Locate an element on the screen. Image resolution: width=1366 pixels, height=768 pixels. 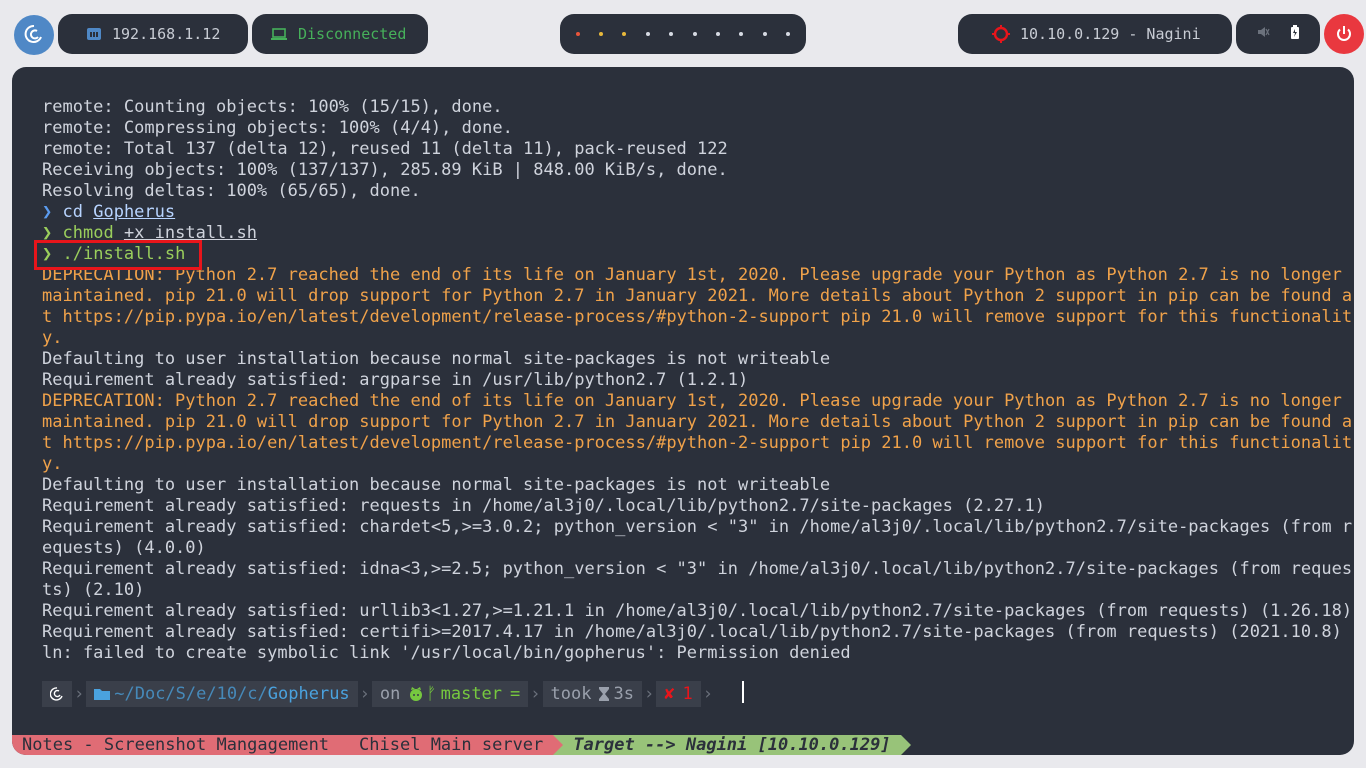
git-status: = is located at coordinates (515, 694).